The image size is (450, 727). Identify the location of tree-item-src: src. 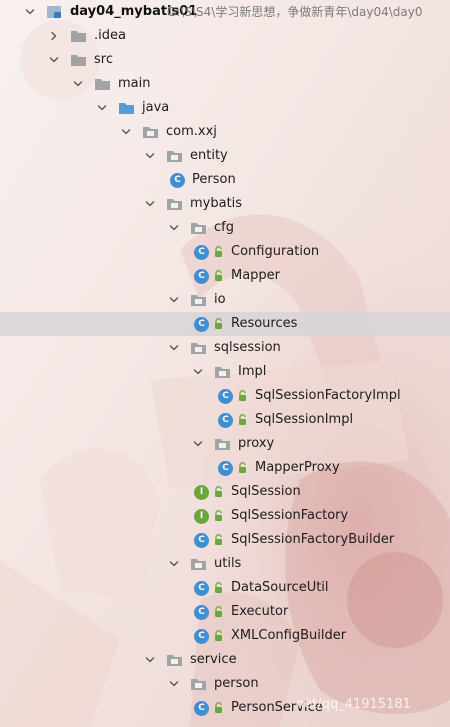
(225, 60).